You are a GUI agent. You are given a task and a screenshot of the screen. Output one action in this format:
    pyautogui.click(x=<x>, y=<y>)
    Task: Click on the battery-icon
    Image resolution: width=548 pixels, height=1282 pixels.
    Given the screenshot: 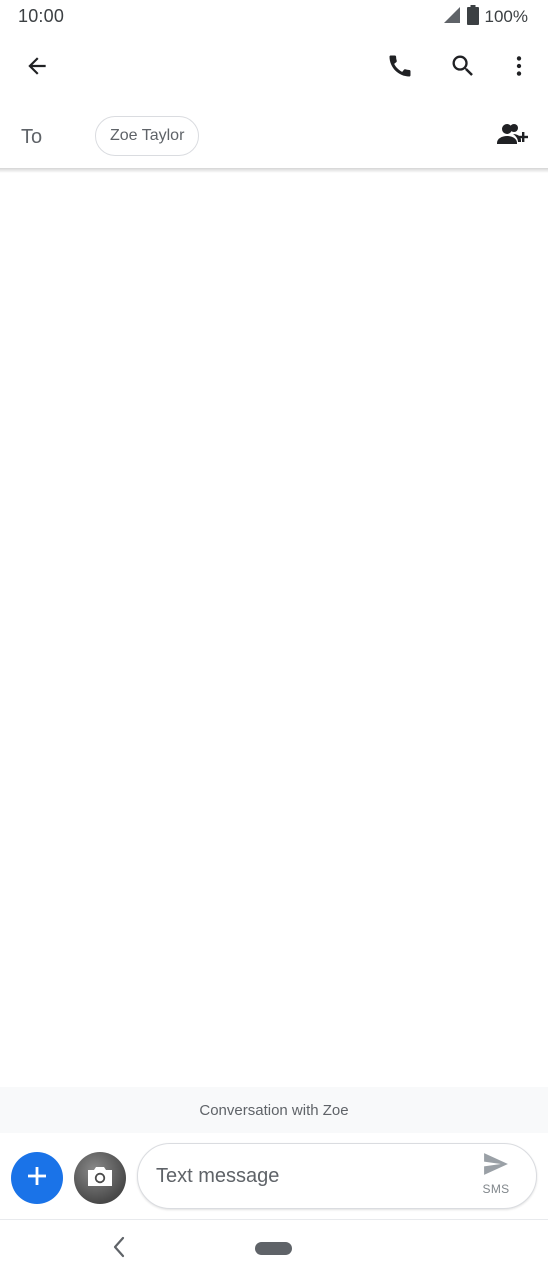 What is the action you would take?
    pyautogui.click(x=472, y=17)
    